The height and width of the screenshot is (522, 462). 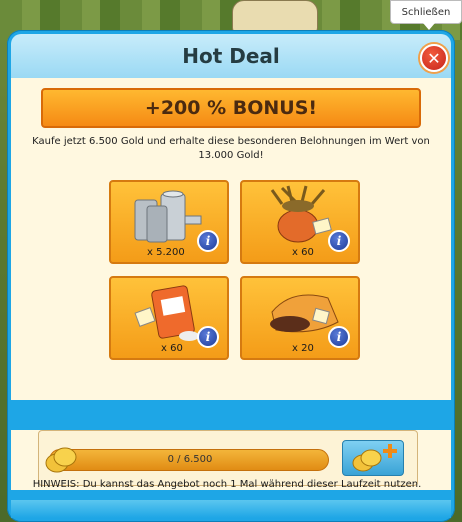 What do you see at coordinates (61, 460) in the screenshot?
I see `gold-coins-icon` at bounding box center [61, 460].